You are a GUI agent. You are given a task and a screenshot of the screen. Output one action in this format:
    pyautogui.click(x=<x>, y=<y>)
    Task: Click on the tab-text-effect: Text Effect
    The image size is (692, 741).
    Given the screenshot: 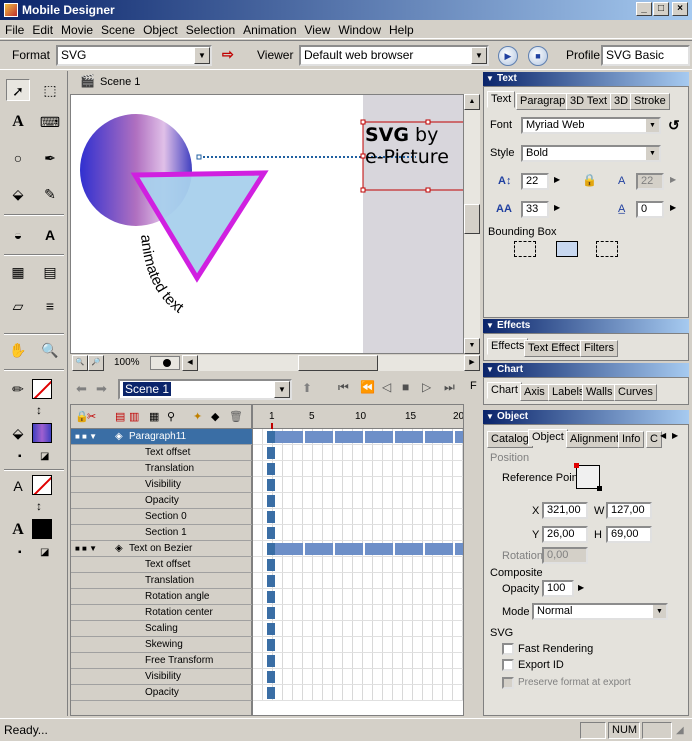 What is the action you would take?
    pyautogui.click(x=554, y=348)
    